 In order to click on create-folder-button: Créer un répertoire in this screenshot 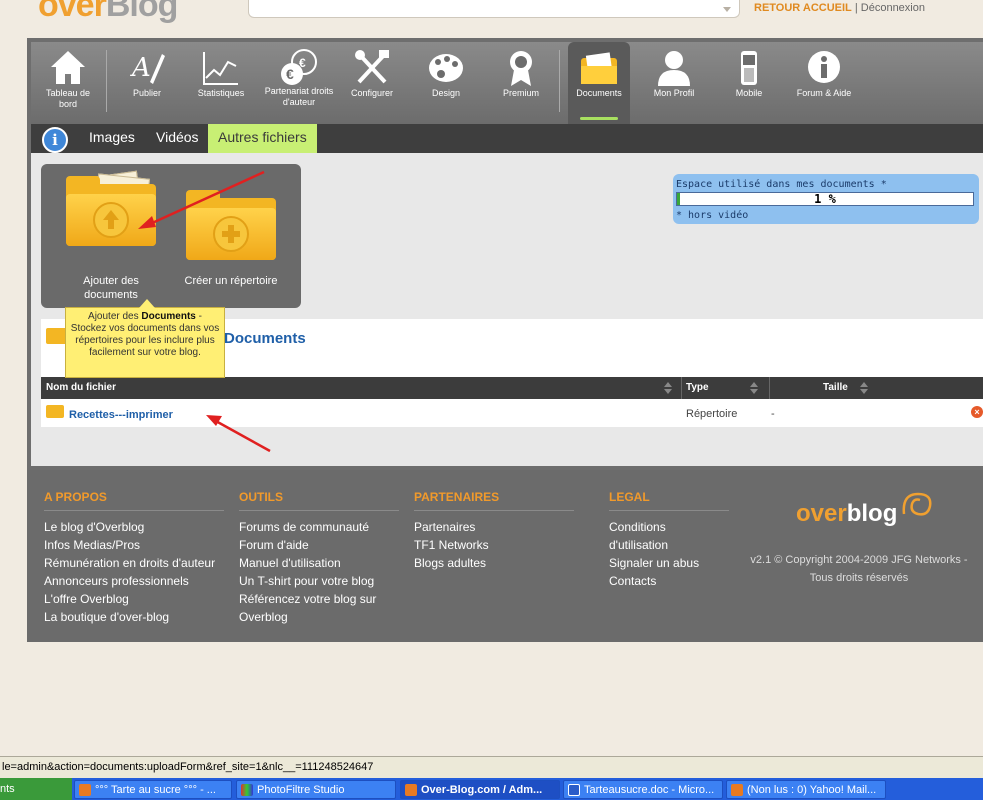, I will do `click(231, 239)`.